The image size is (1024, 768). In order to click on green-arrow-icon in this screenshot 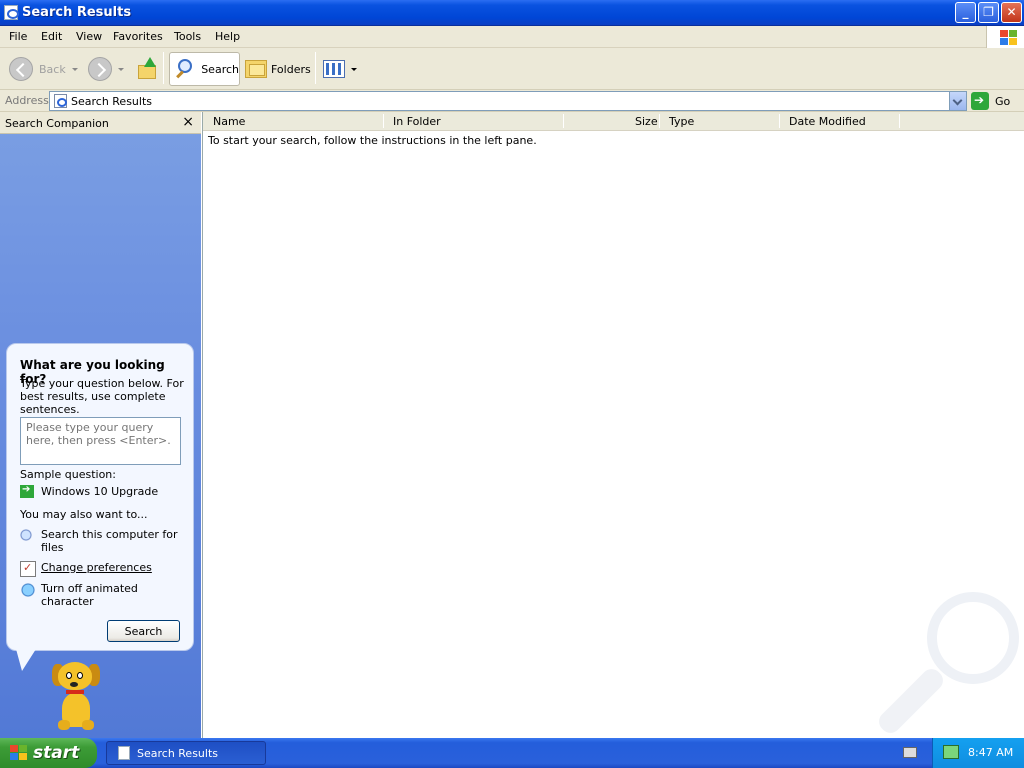, I will do `click(27, 491)`.